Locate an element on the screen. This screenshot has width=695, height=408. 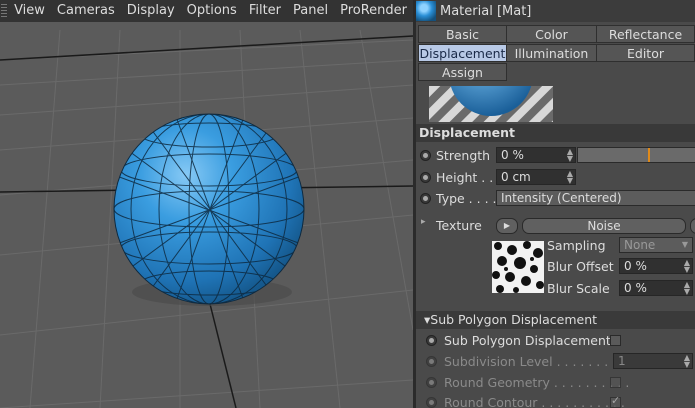
strength-label: Strength is located at coordinates (463, 155).